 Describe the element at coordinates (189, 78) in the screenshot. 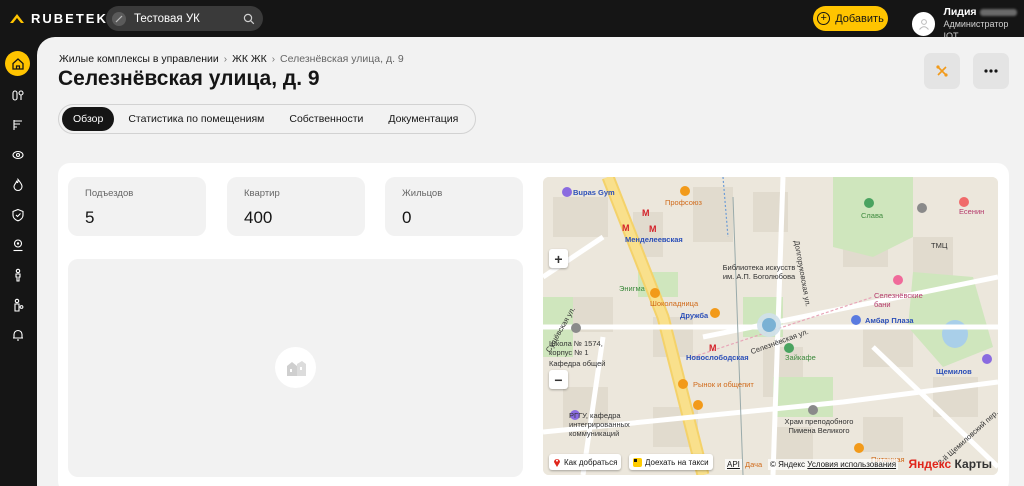

I see `page-title: Селезнёвская улица, д. 9` at that location.